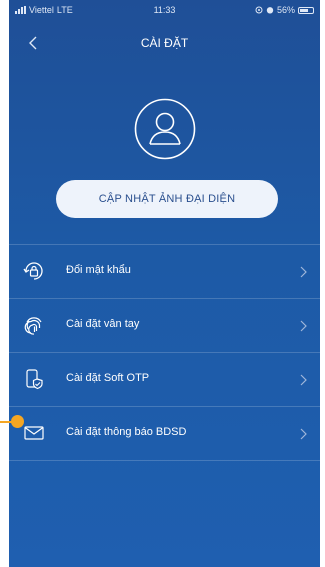  Describe the element at coordinates (33, 326) in the screenshot. I see `fingerprint-icon` at that location.